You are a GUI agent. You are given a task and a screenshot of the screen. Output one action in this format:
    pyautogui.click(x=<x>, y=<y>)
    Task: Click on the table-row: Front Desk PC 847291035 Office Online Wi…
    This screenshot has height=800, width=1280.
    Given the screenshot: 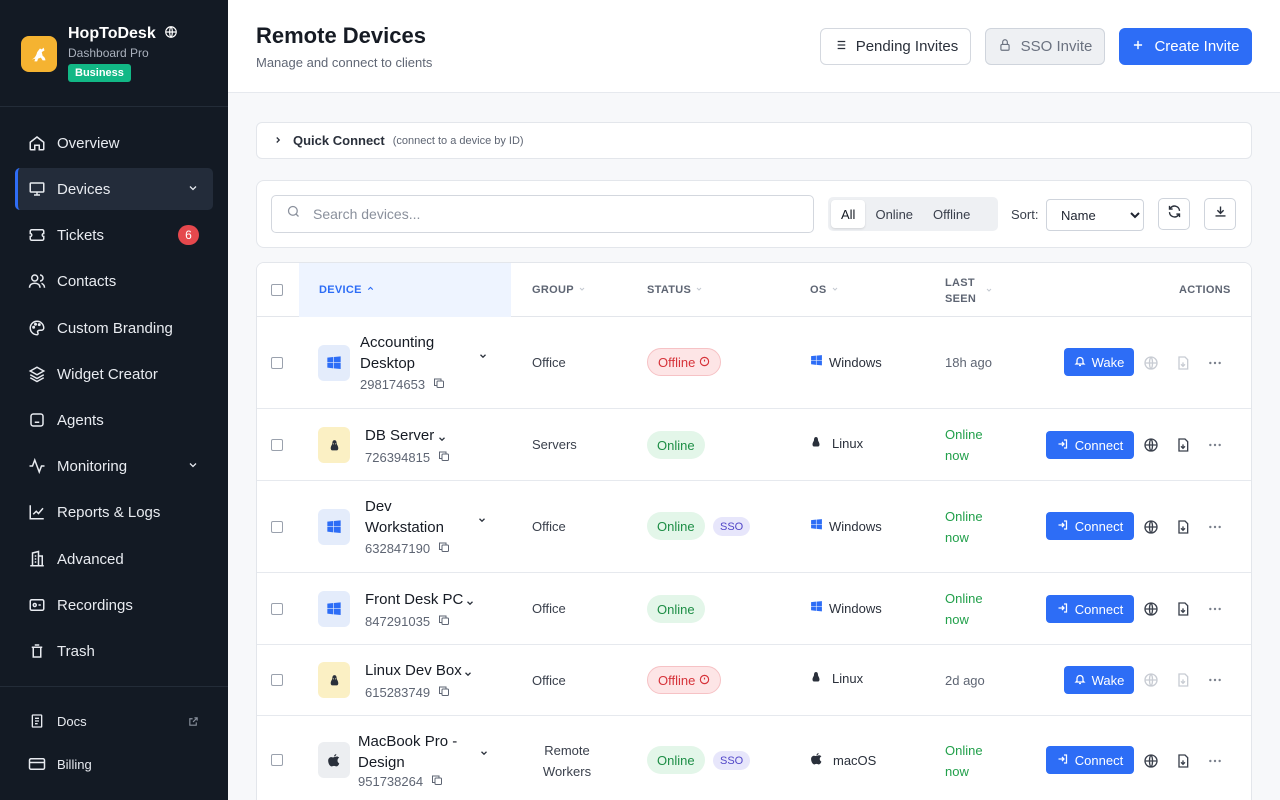 What is the action you would take?
    pyautogui.click(x=754, y=609)
    